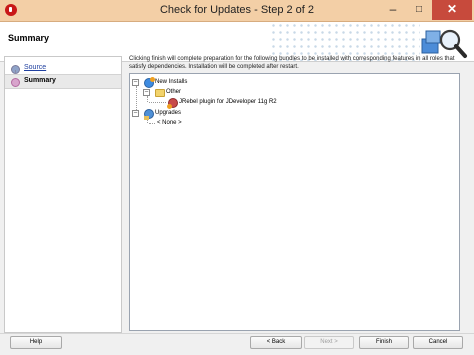 The width and height of the screenshot is (474, 355). I want to click on title-bar: Check for Updates - Step 2 of 2 – □ ✕, so click(237, 11).